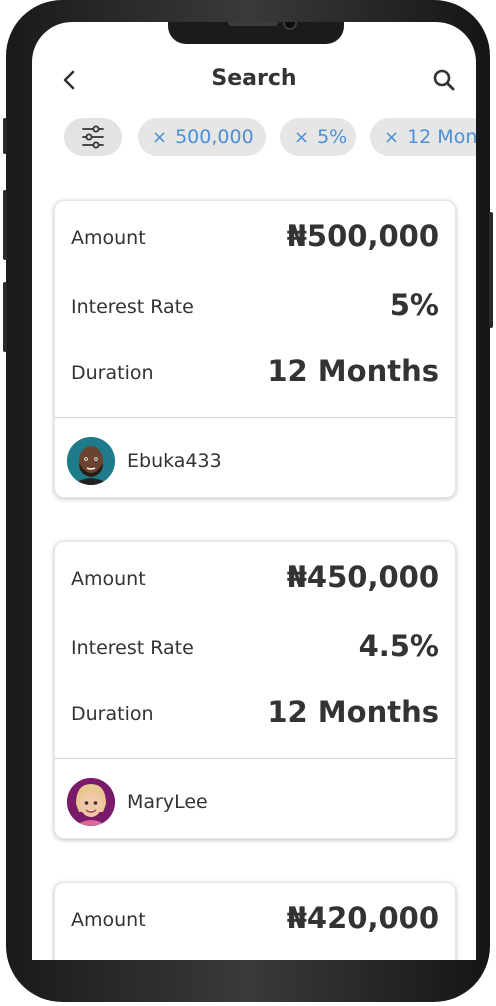 The width and height of the screenshot is (496, 1006). I want to click on volume-up-button, so click(5, 225).